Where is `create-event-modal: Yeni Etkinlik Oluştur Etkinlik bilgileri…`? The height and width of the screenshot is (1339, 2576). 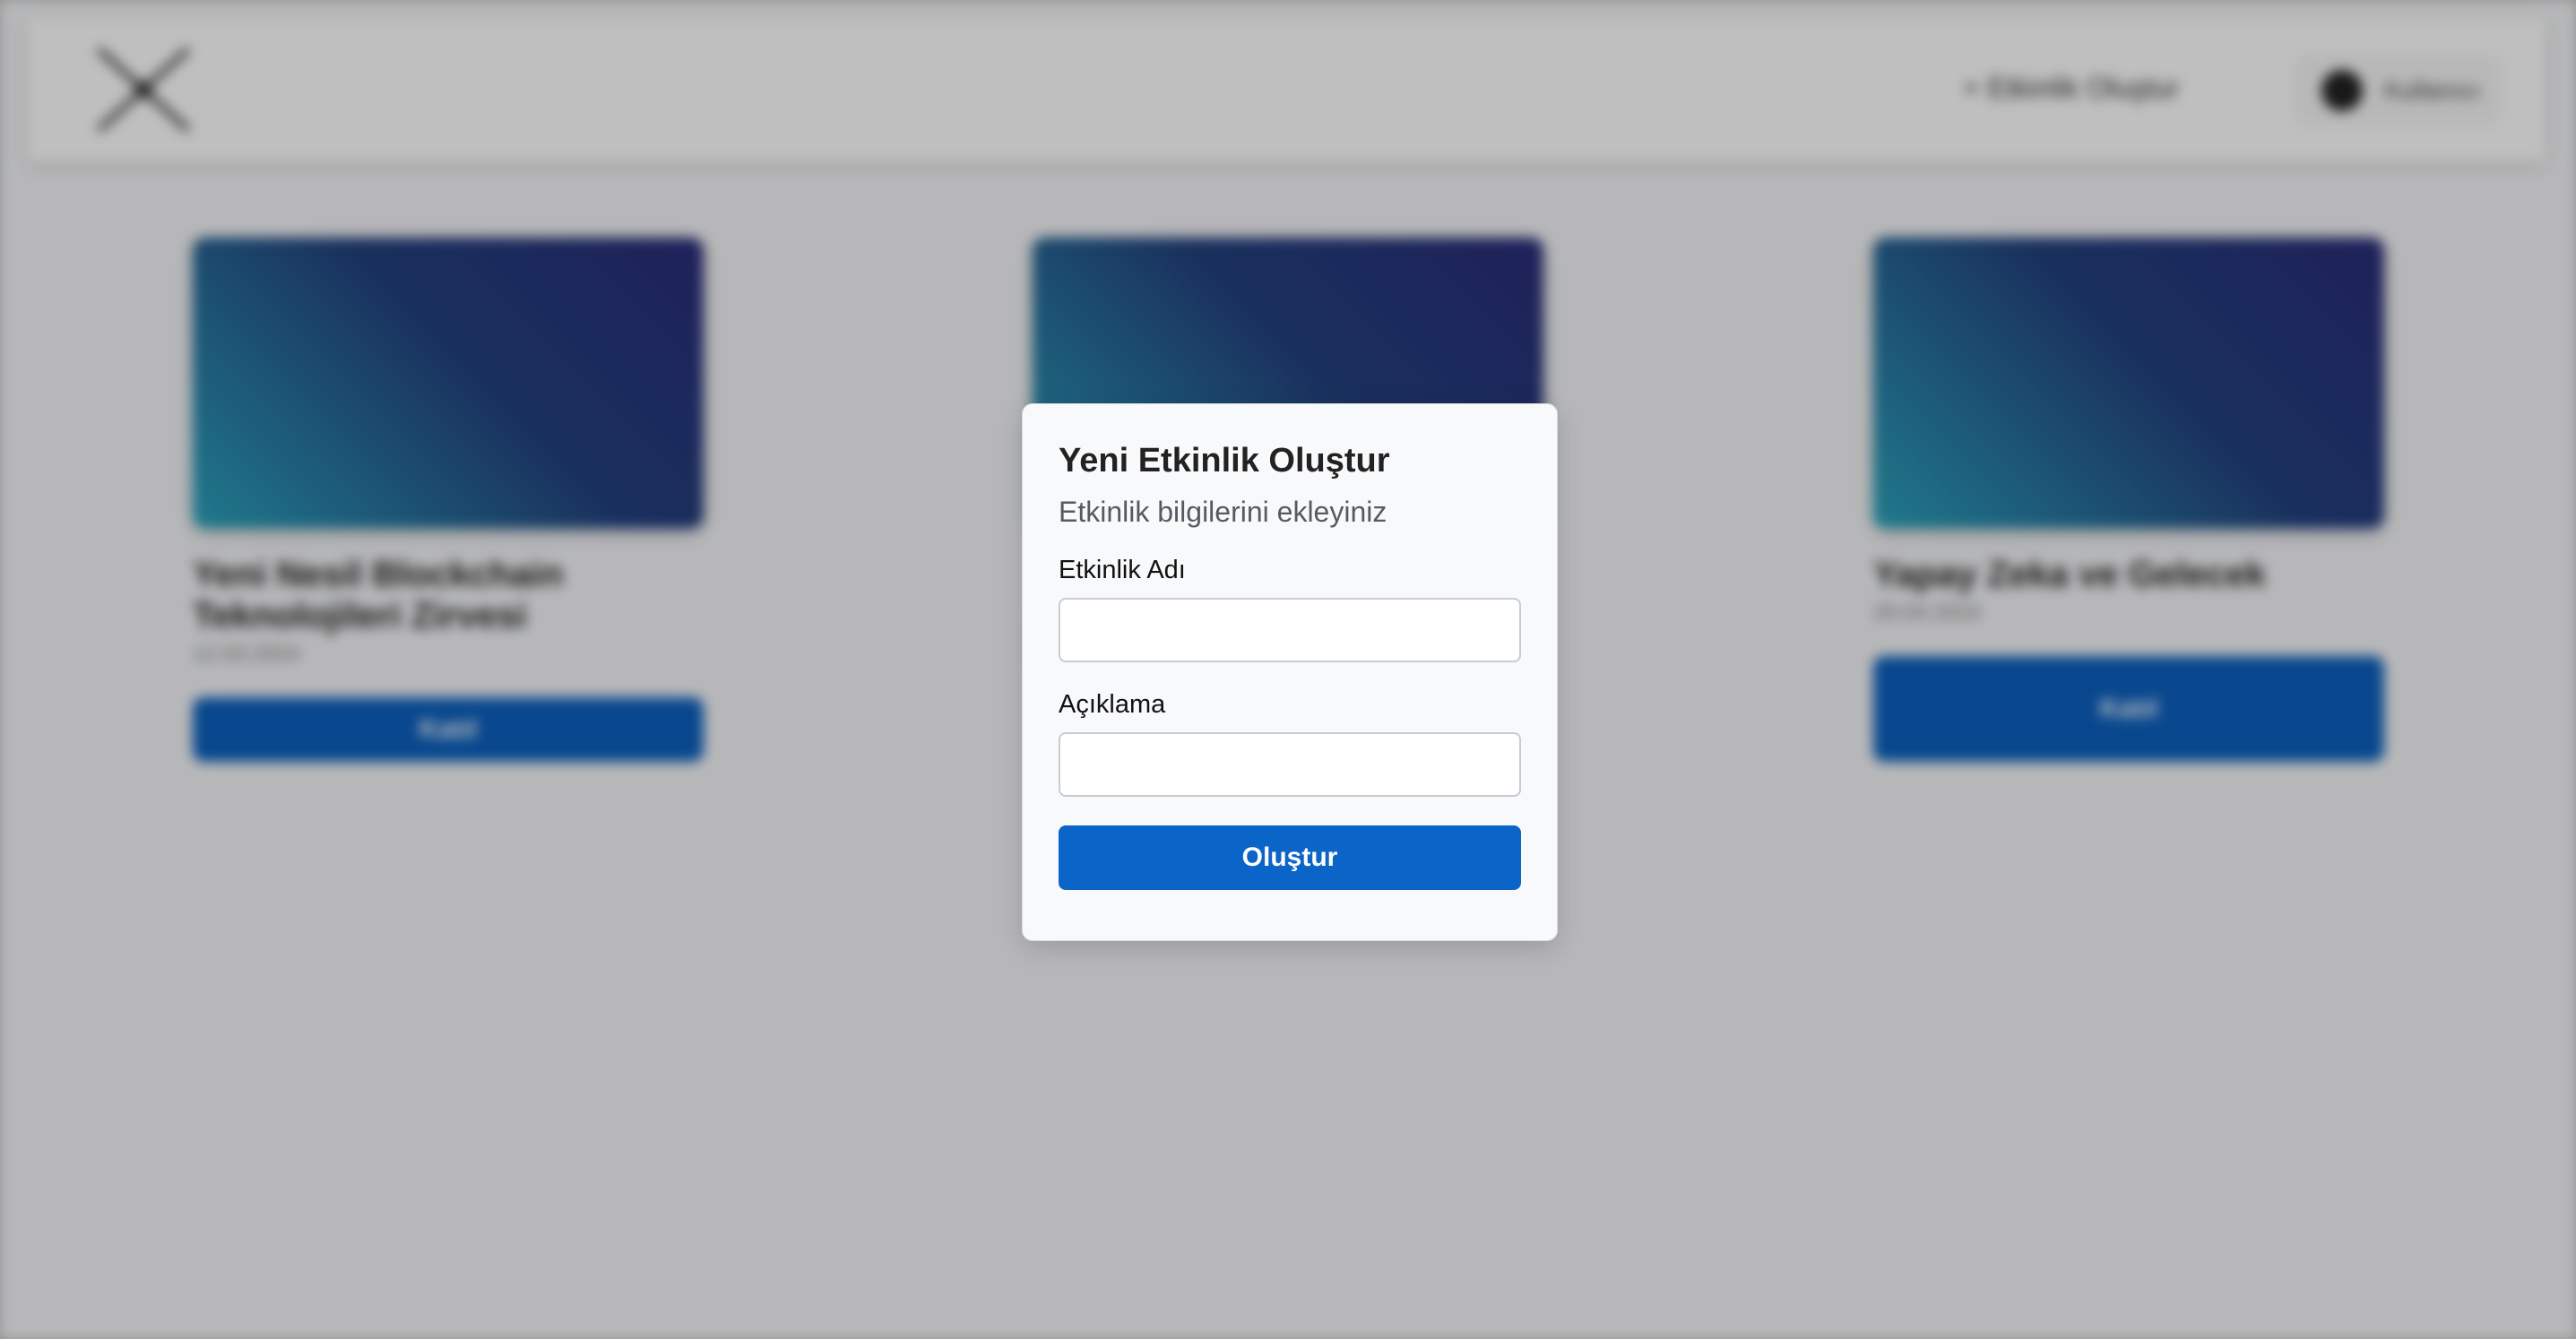 create-event-modal: Yeni Etkinlik Oluştur Etkinlik bilgileri… is located at coordinates (1290, 672).